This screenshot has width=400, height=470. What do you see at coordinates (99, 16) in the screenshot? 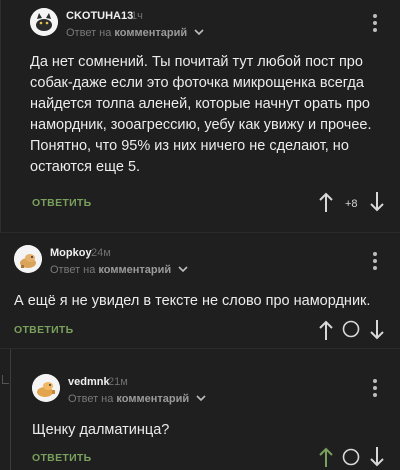
I see `author-name: CKOTUHA13` at bounding box center [99, 16].